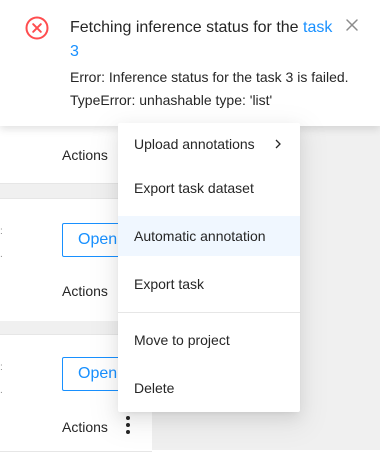 The image size is (380, 452). I want to click on menu-item-label: Delete, so click(154, 388).